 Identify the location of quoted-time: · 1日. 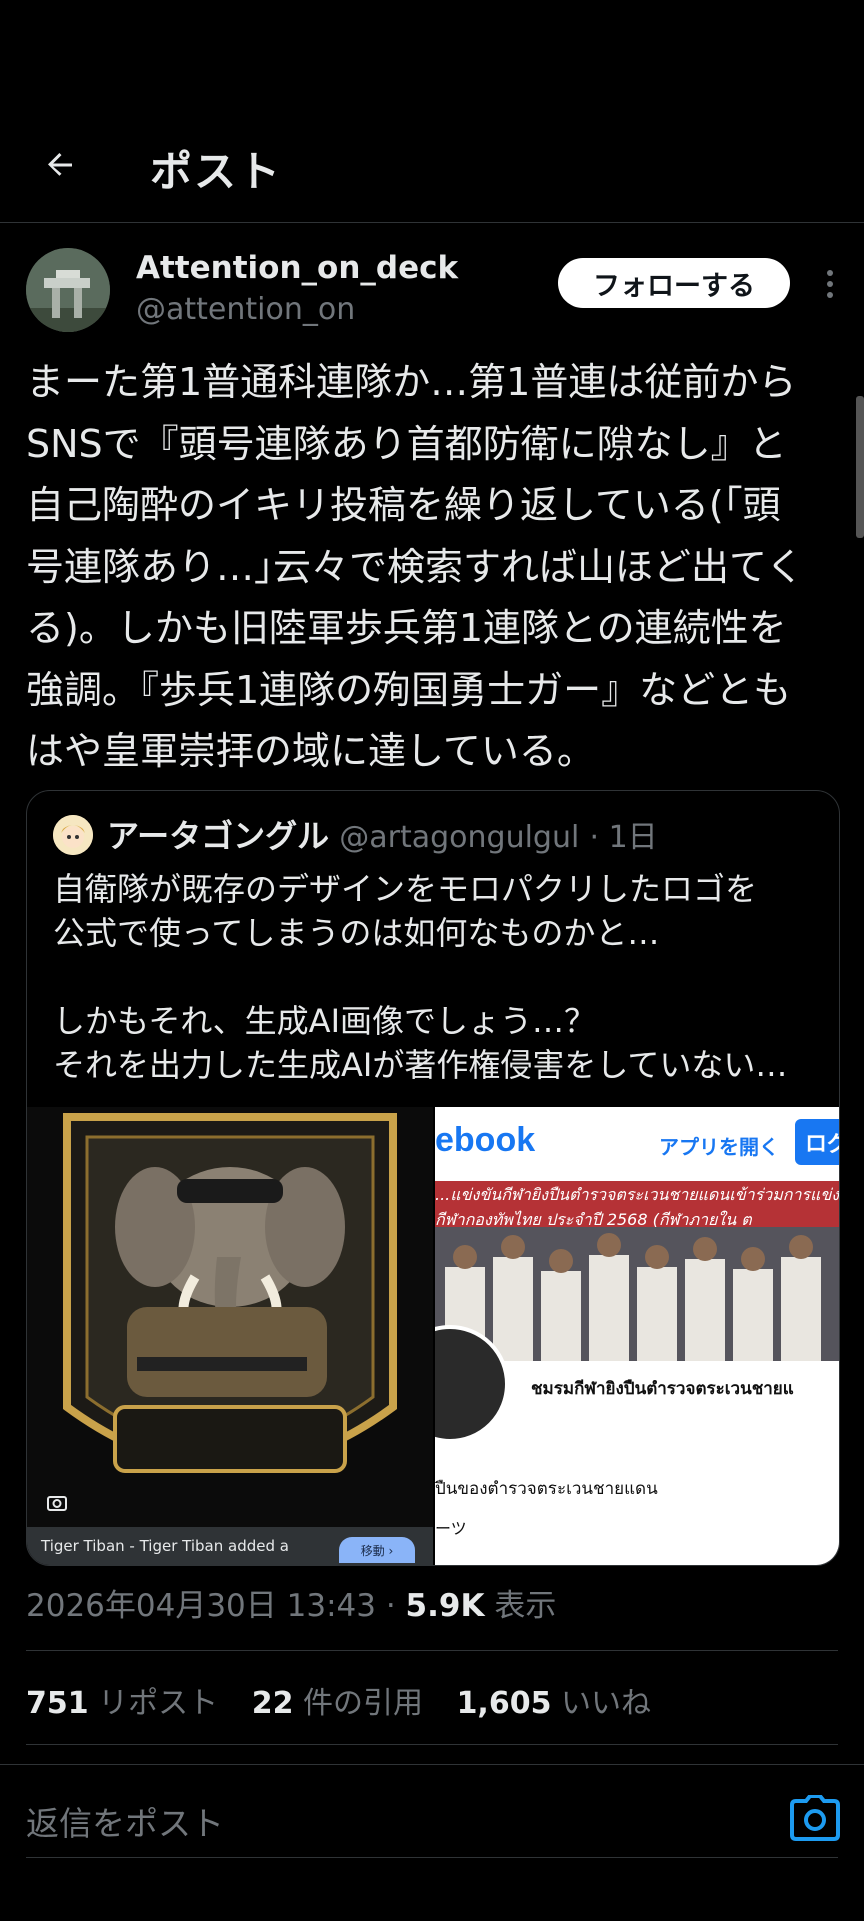
(623, 837).